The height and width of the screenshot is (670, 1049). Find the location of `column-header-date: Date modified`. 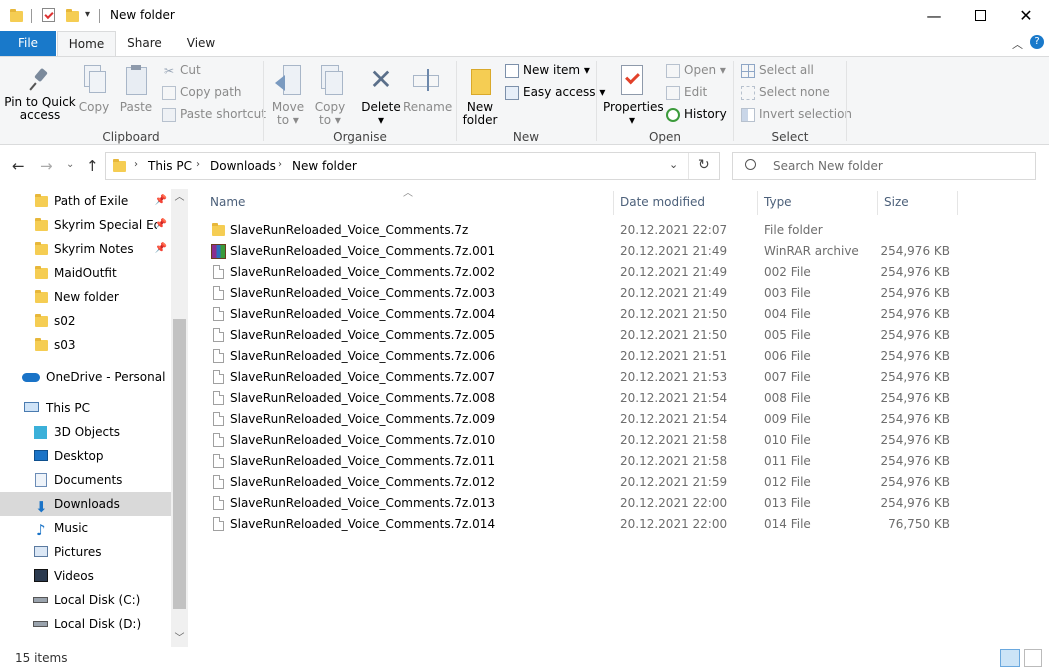

column-header-date: Date modified is located at coordinates (662, 204).